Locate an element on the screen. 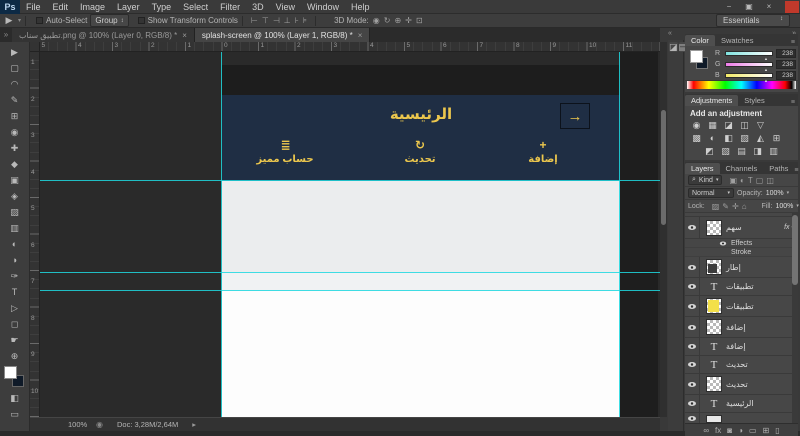 Image resolution: width=800 pixels, height=436 pixels. lock-position-icon: ✛ is located at coordinates (735, 206).